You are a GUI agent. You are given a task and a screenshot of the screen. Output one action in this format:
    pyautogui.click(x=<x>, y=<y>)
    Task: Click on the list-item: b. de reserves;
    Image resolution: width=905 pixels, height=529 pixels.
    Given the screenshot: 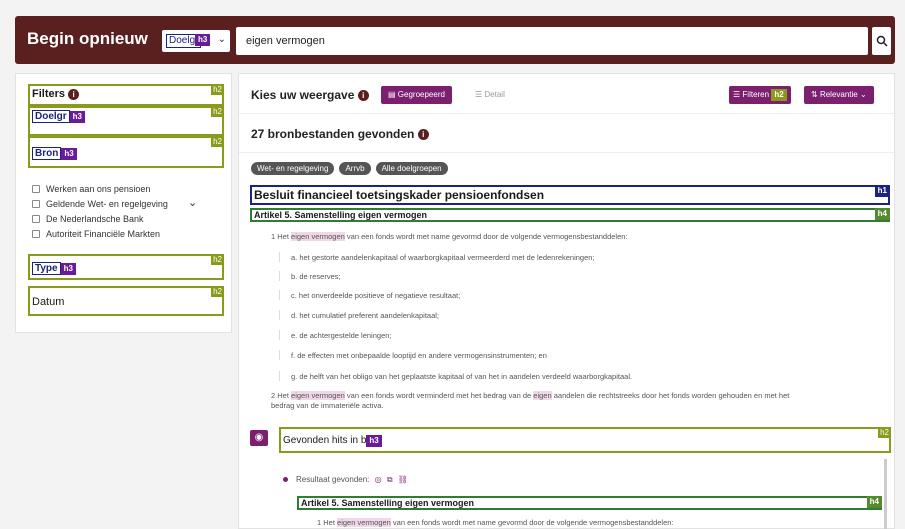 What is the action you would take?
    pyautogui.click(x=316, y=276)
    